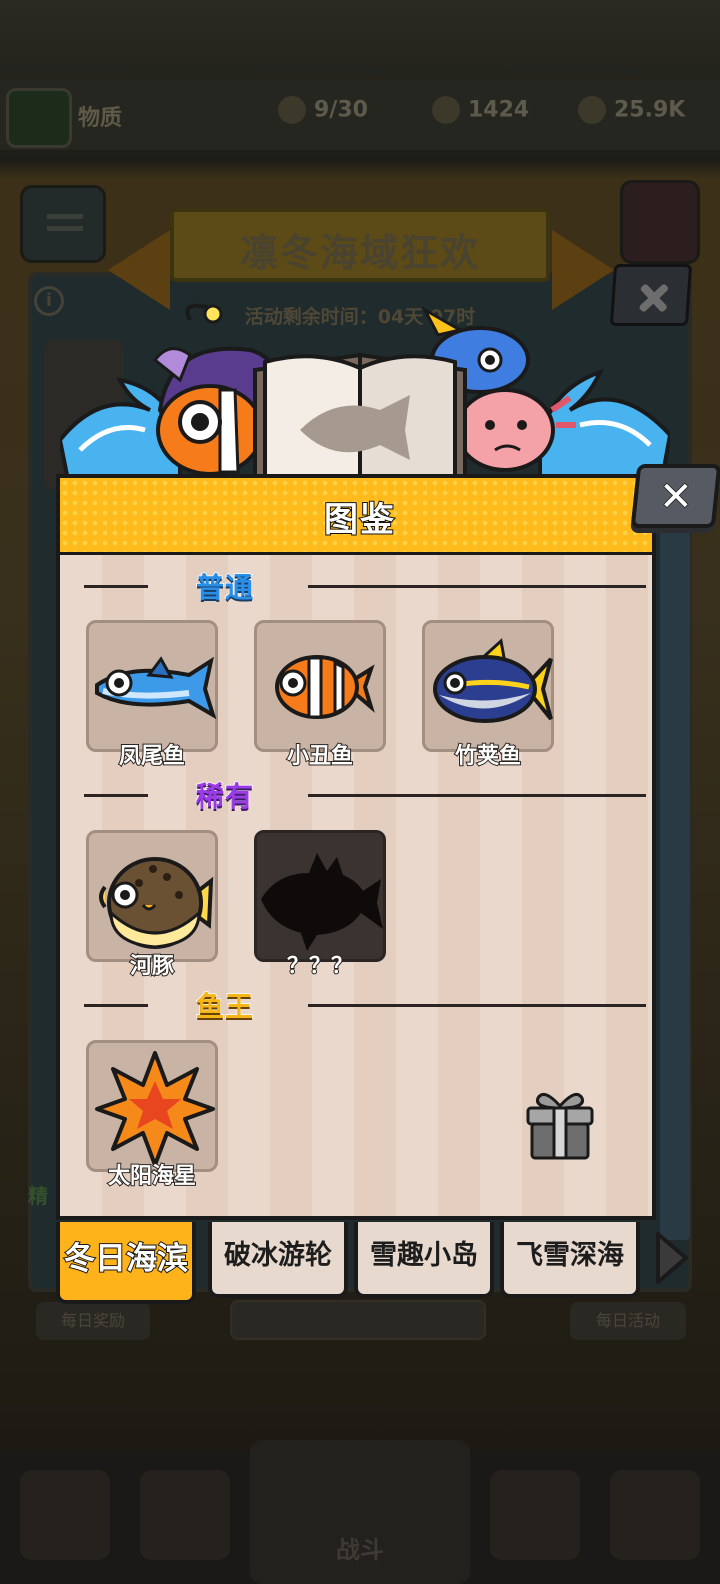  I want to click on coin-stat: 25.9K, so click(631, 114).